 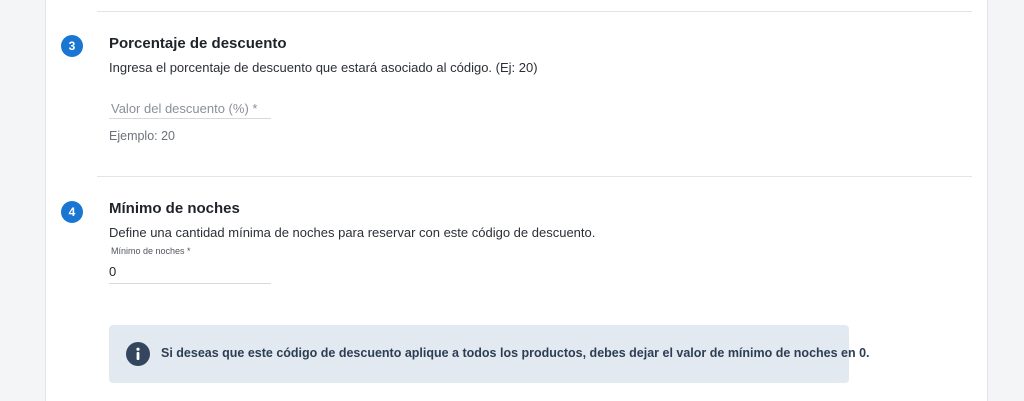 I want to click on discount-value-input, so click(x=191, y=108).